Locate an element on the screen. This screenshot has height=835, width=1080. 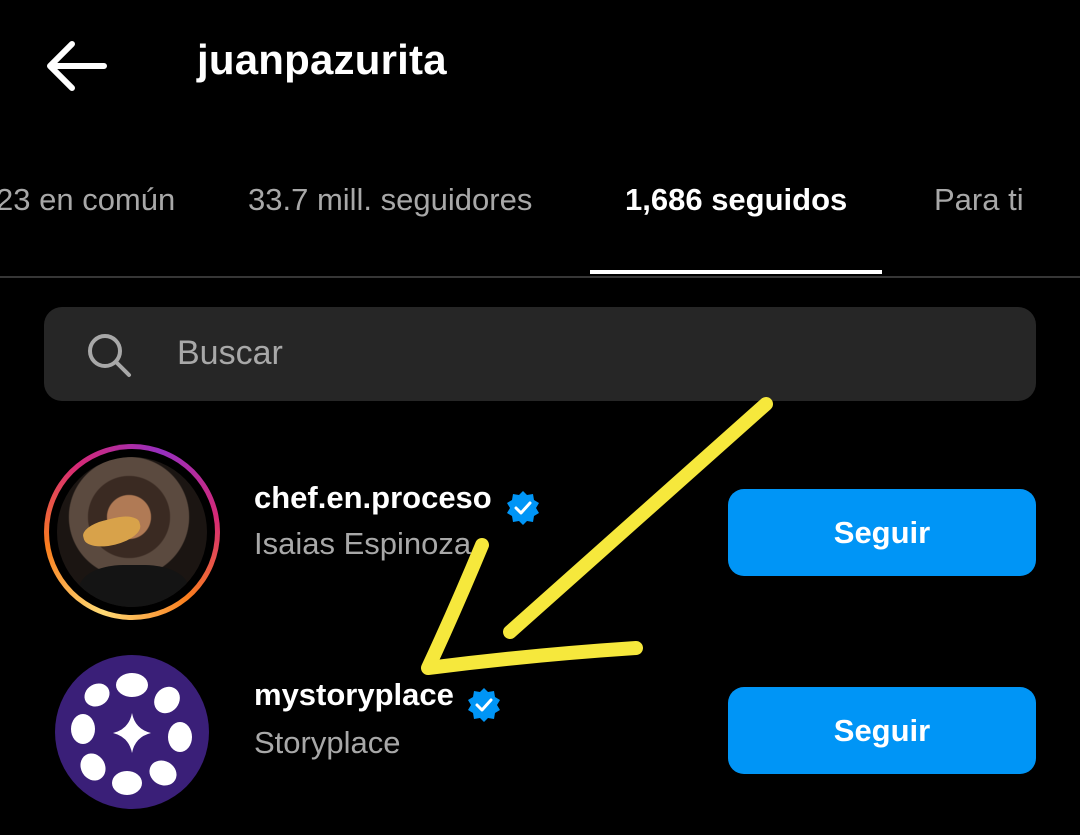
avatar-chef-en-proceso is located at coordinates (132, 532).